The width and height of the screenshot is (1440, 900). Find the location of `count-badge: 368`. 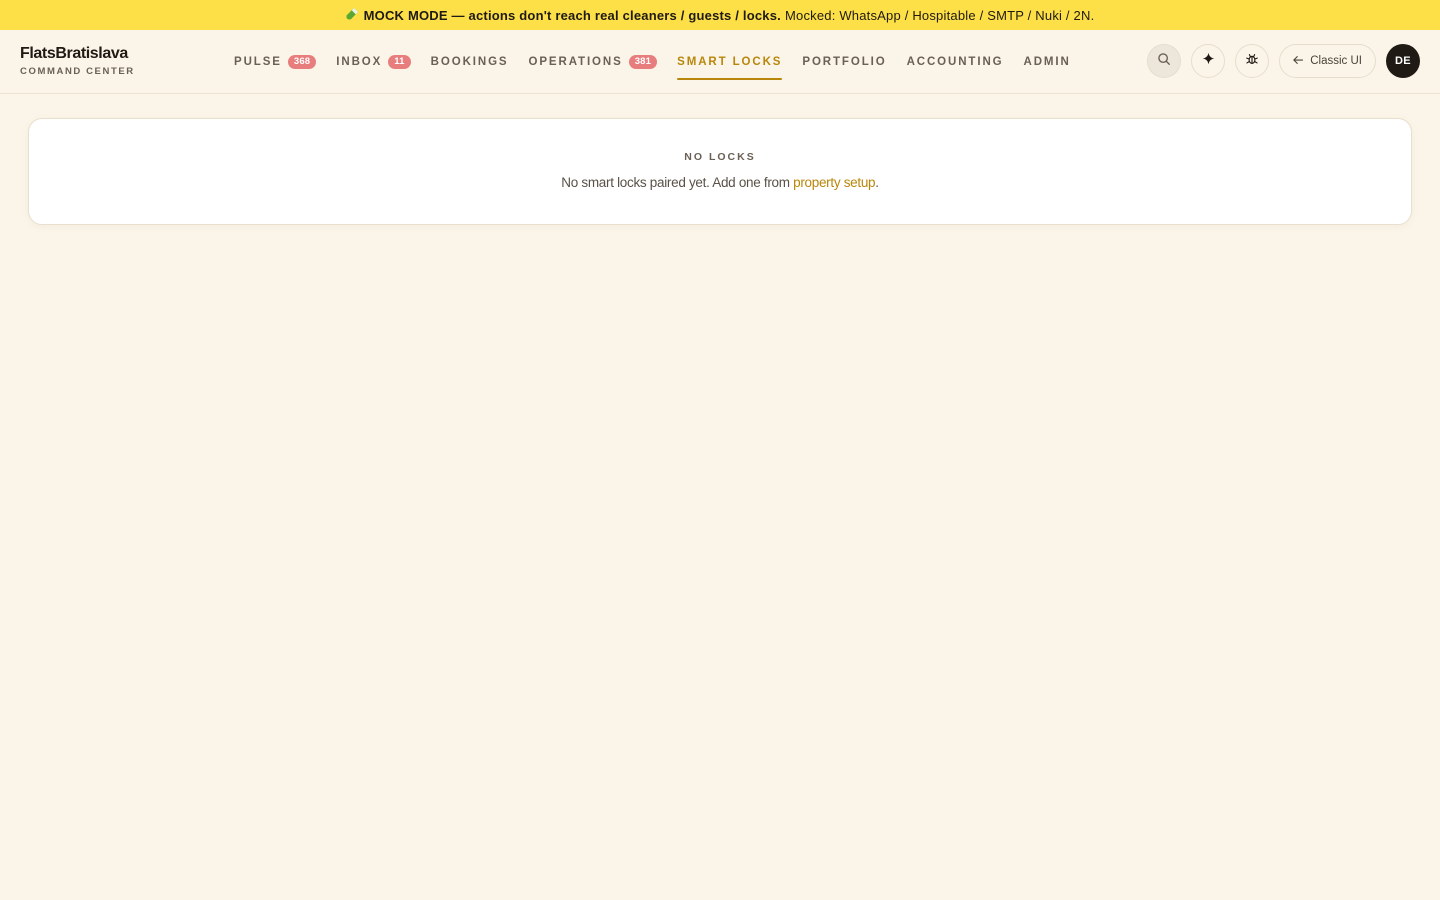

count-badge: 368 is located at coordinates (302, 62).